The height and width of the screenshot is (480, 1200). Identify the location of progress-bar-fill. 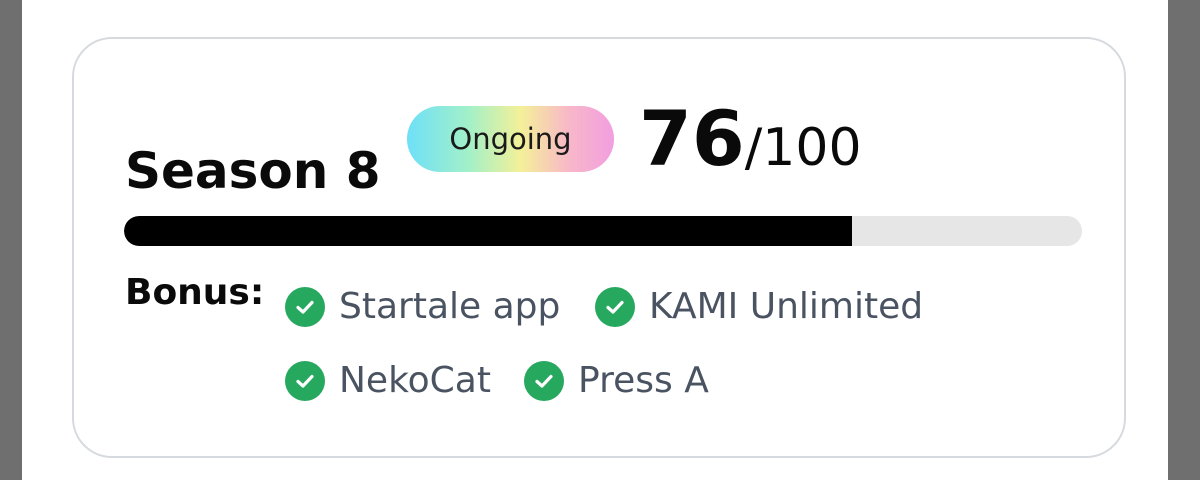
(488, 231).